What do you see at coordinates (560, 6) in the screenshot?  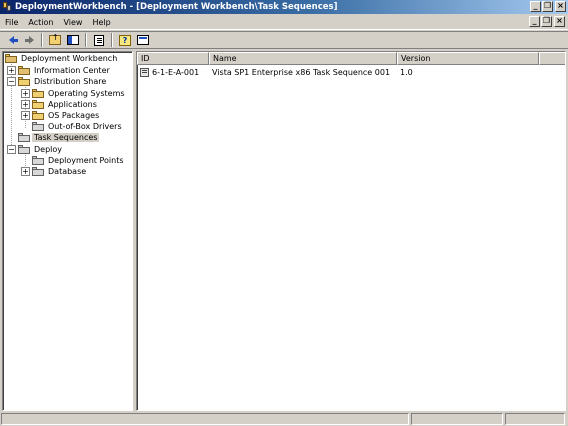 I see `close-button: ×` at bounding box center [560, 6].